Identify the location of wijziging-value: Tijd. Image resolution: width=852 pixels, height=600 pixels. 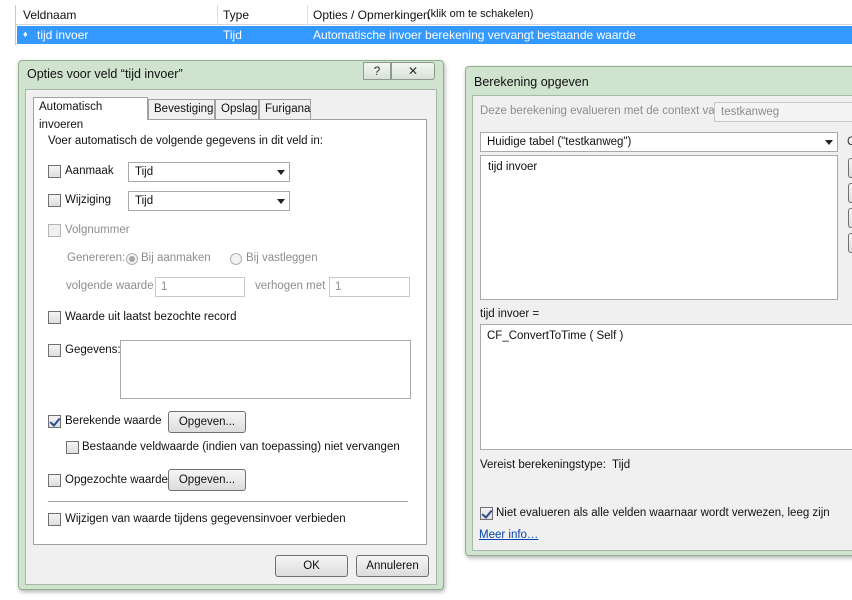
(144, 201).